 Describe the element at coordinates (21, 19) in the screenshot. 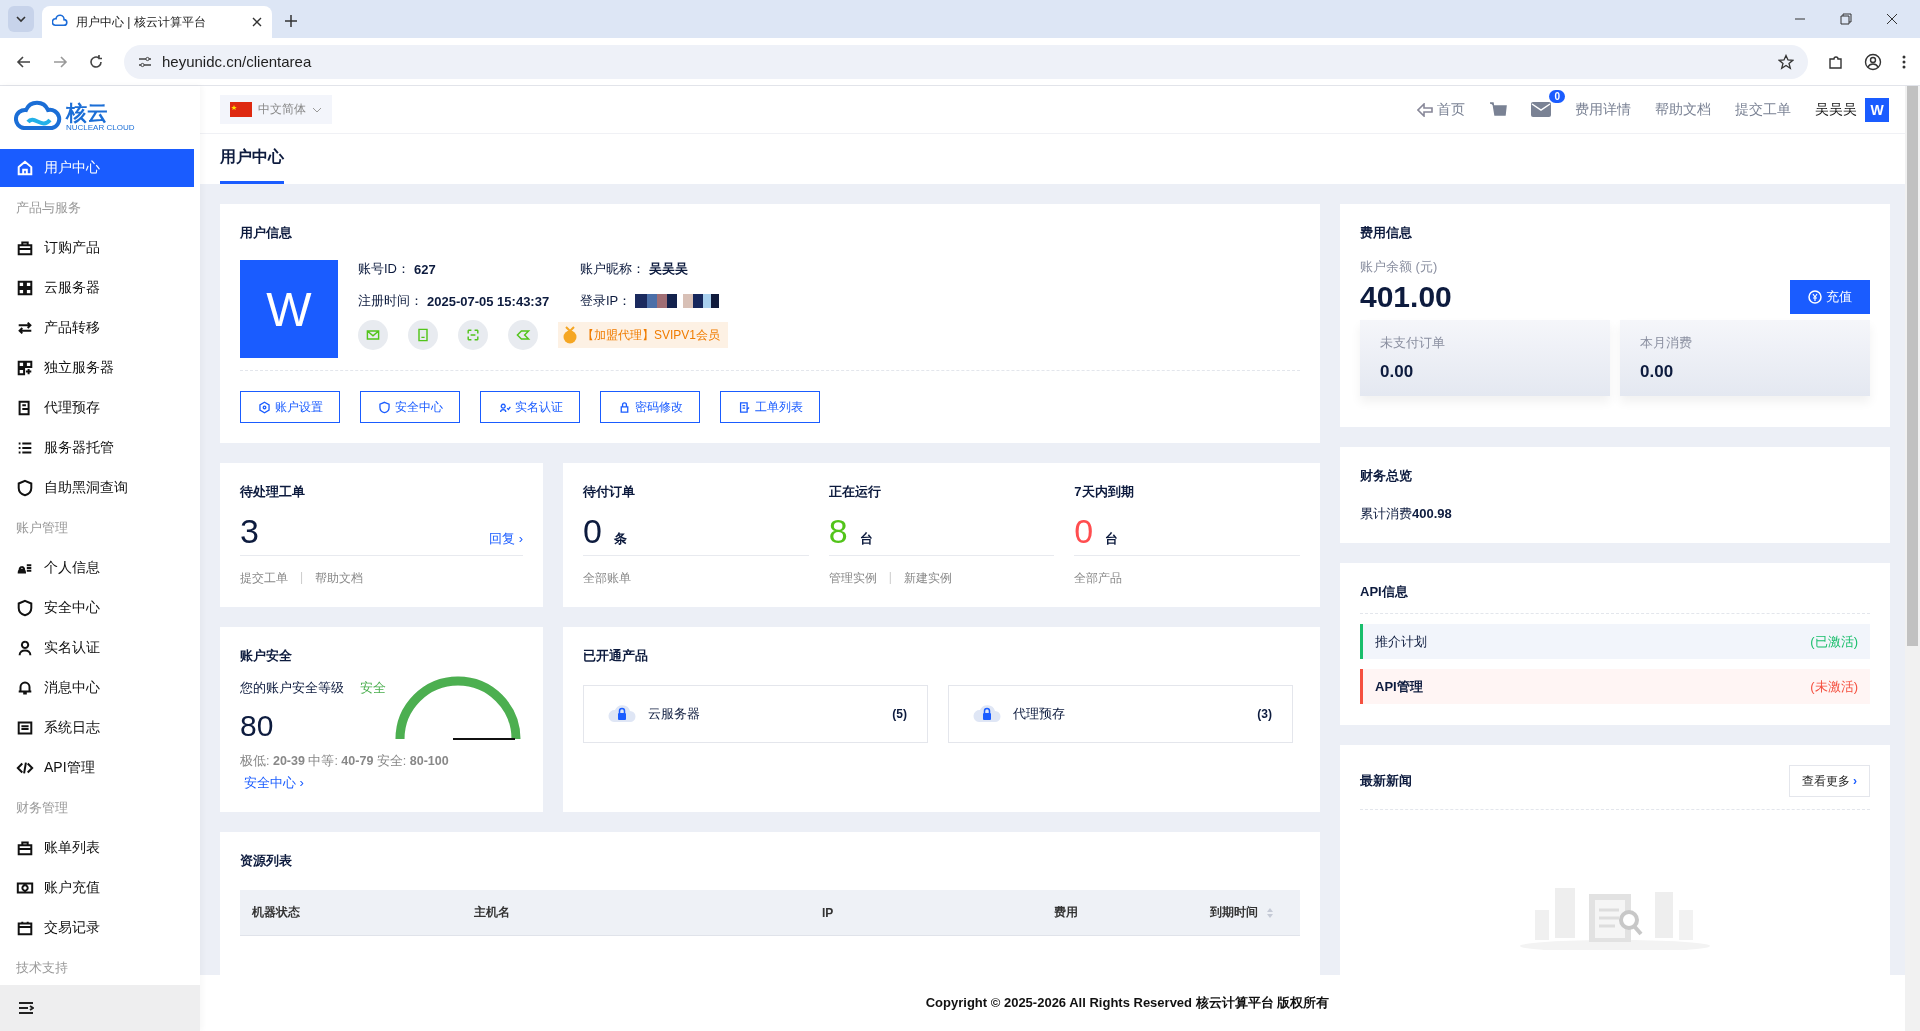

I see `tab-list-button` at that location.